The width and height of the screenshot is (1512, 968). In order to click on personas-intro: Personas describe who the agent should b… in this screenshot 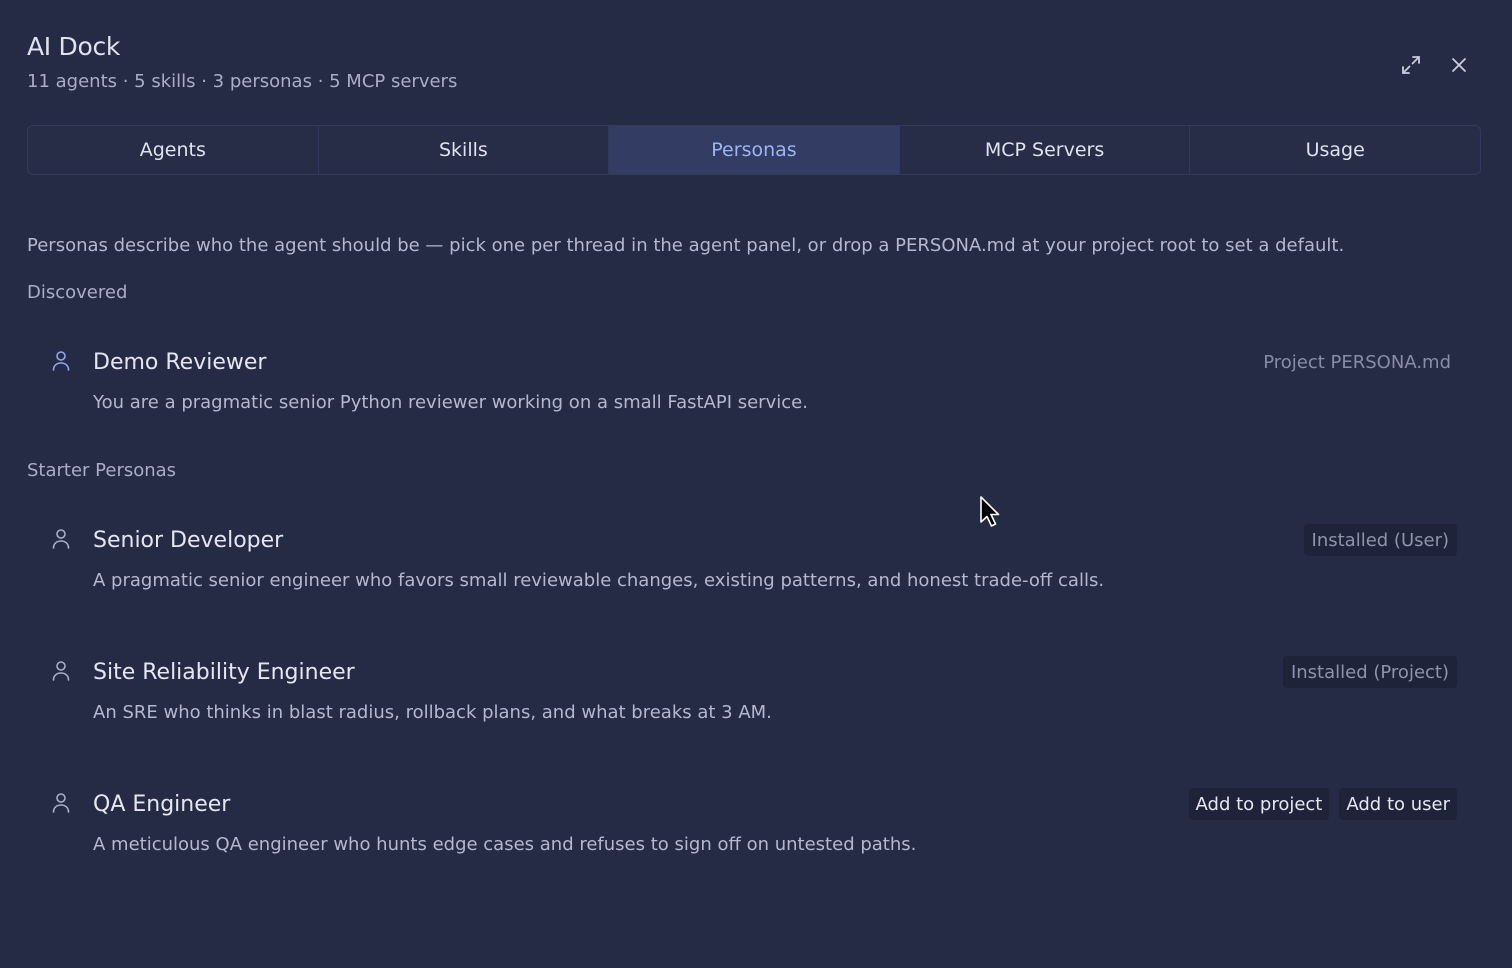, I will do `click(686, 245)`.